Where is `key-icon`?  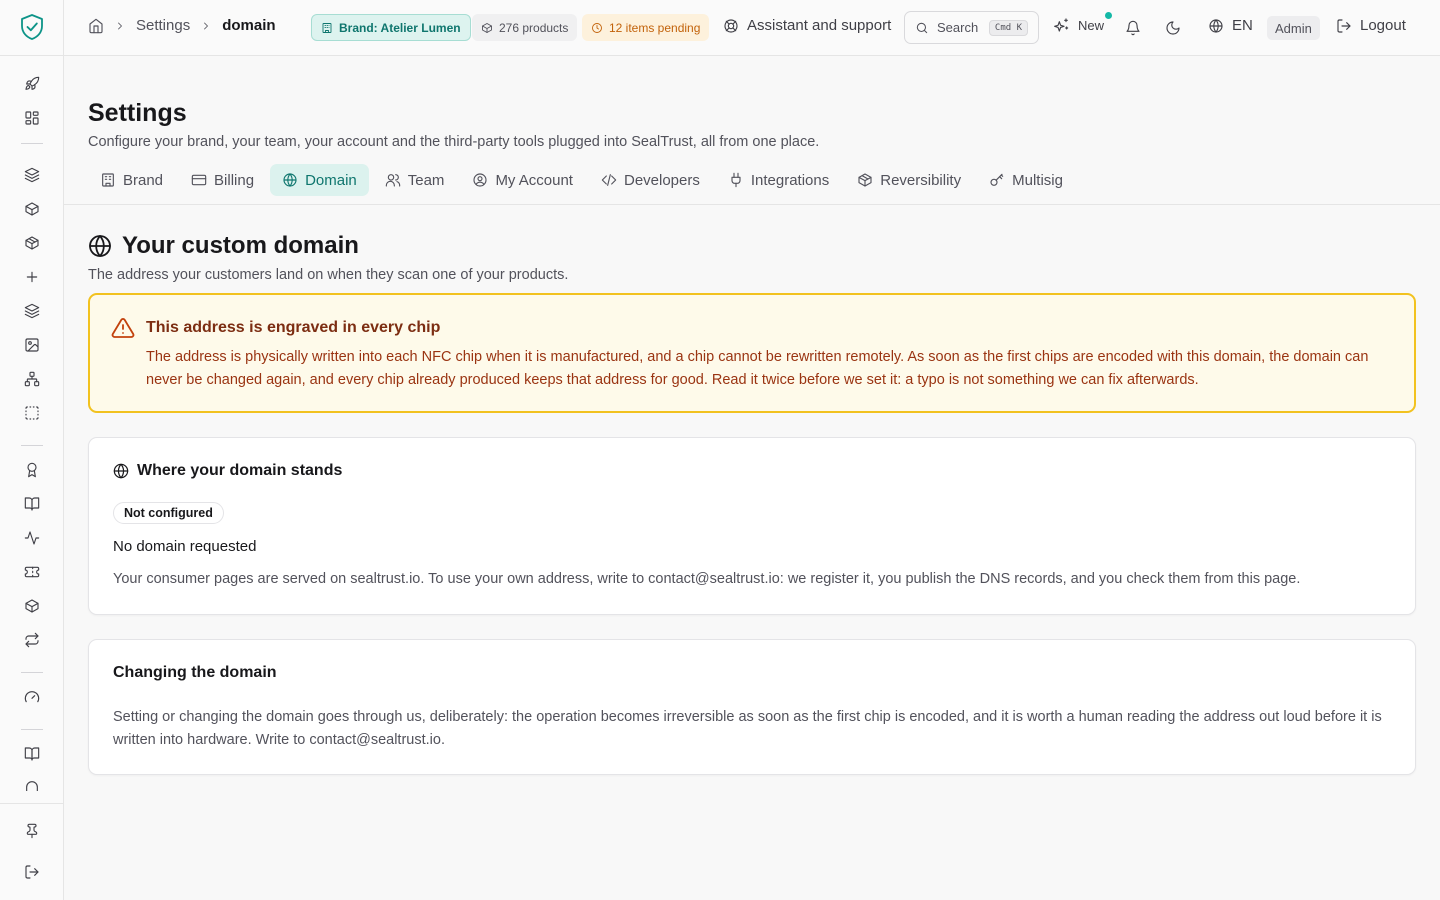 key-icon is located at coordinates (997, 179).